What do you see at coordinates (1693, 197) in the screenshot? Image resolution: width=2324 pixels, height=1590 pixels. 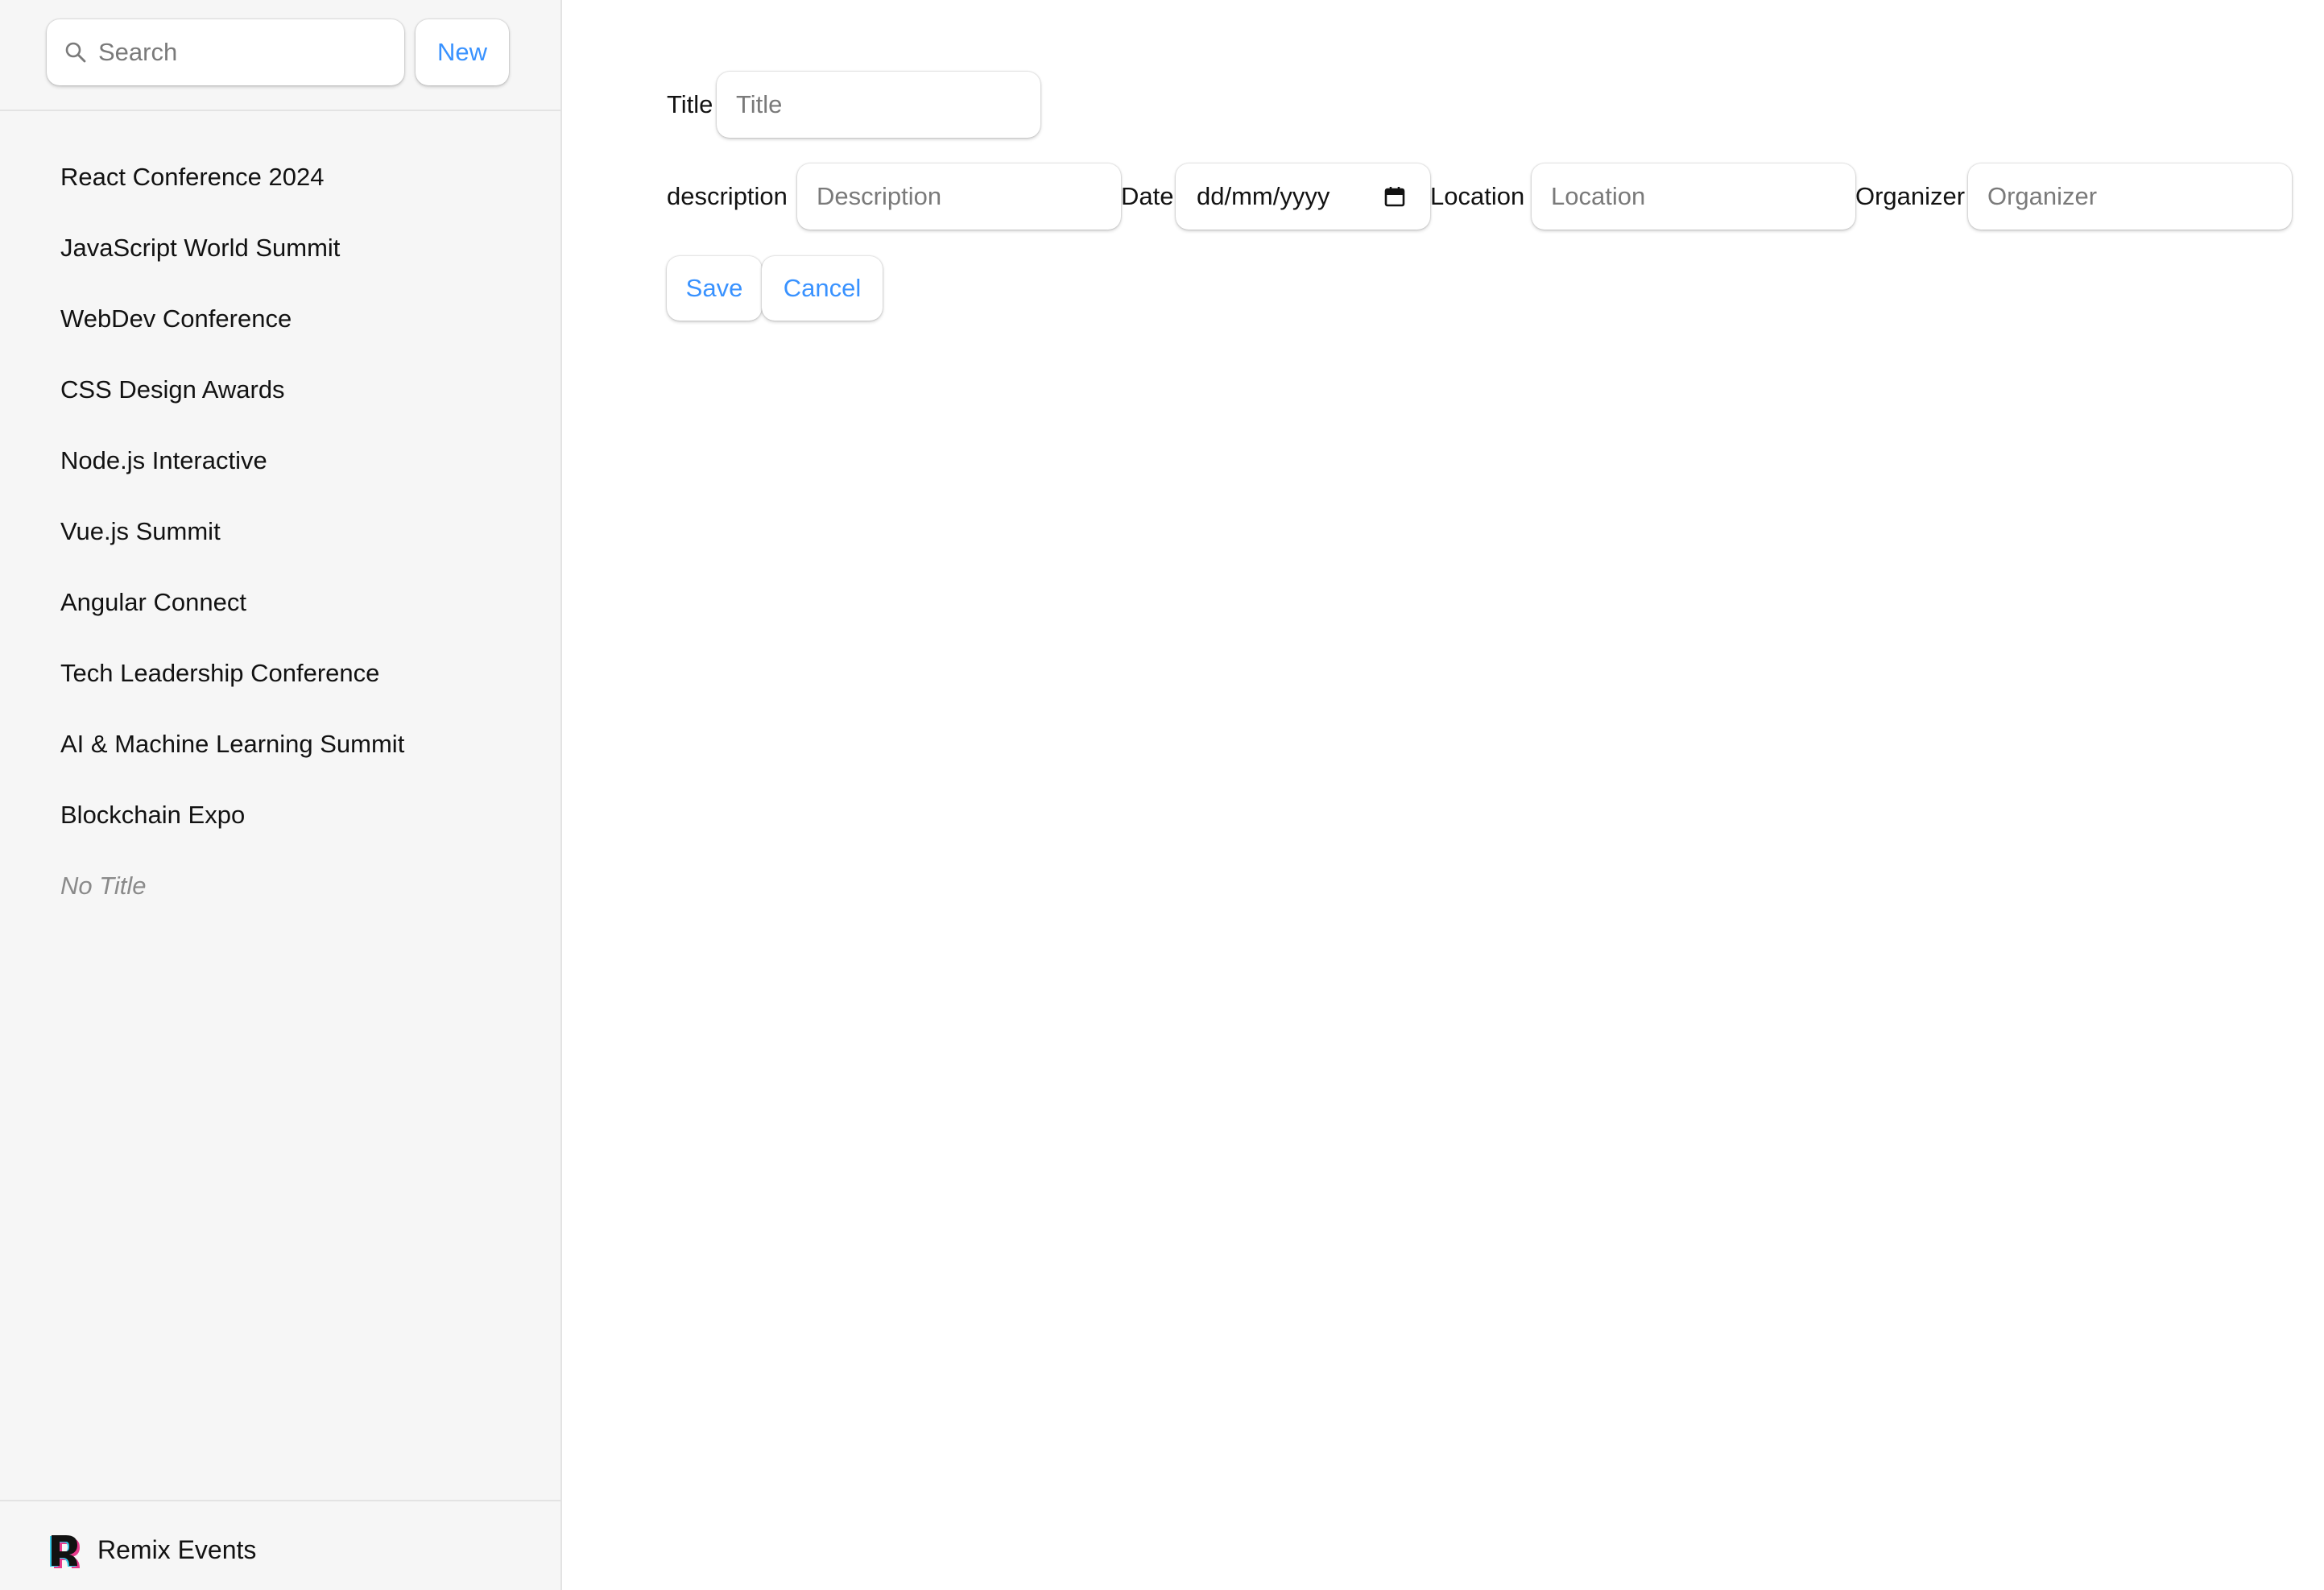 I see `location-input` at bounding box center [1693, 197].